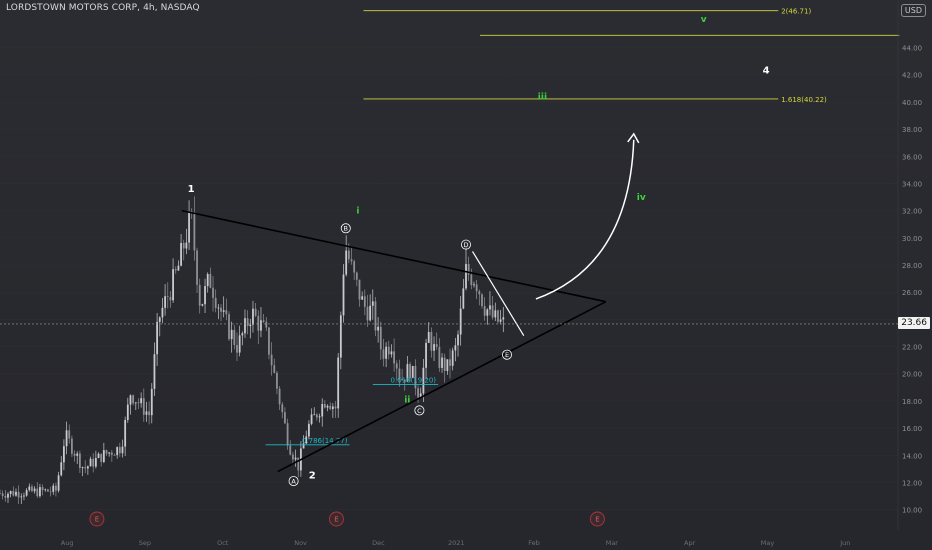 The height and width of the screenshot is (550, 932). I want to click on wave-label: A, so click(293, 481).